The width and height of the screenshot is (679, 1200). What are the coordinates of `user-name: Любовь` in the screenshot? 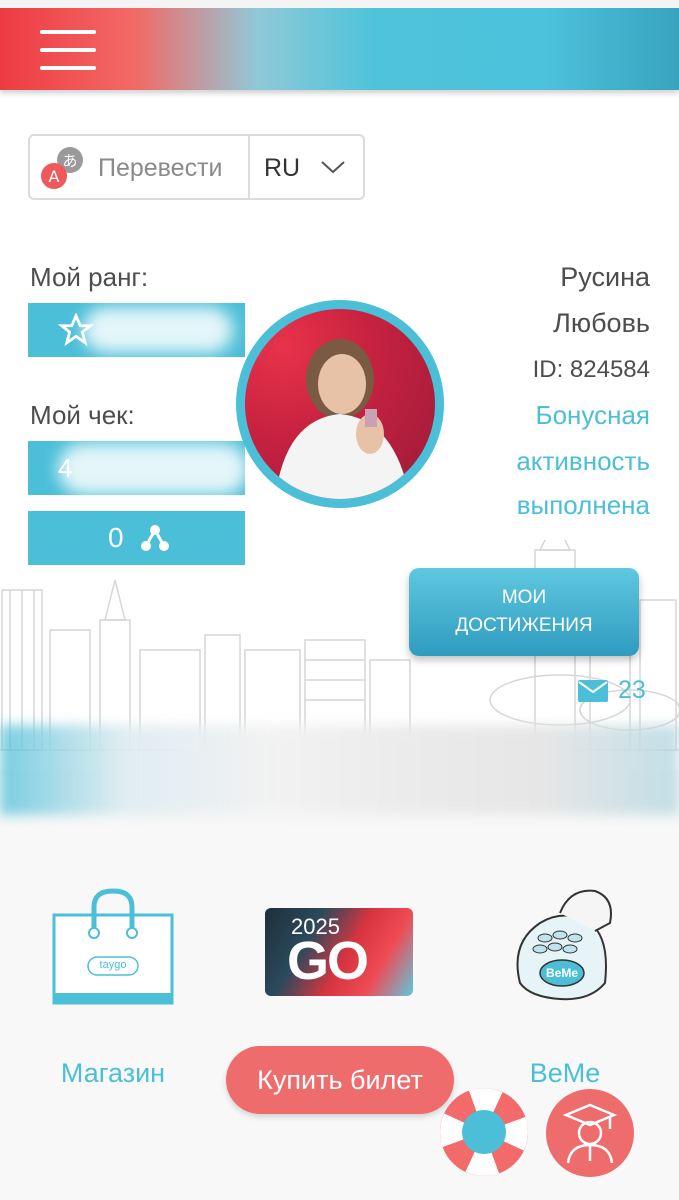 It's located at (601, 323).